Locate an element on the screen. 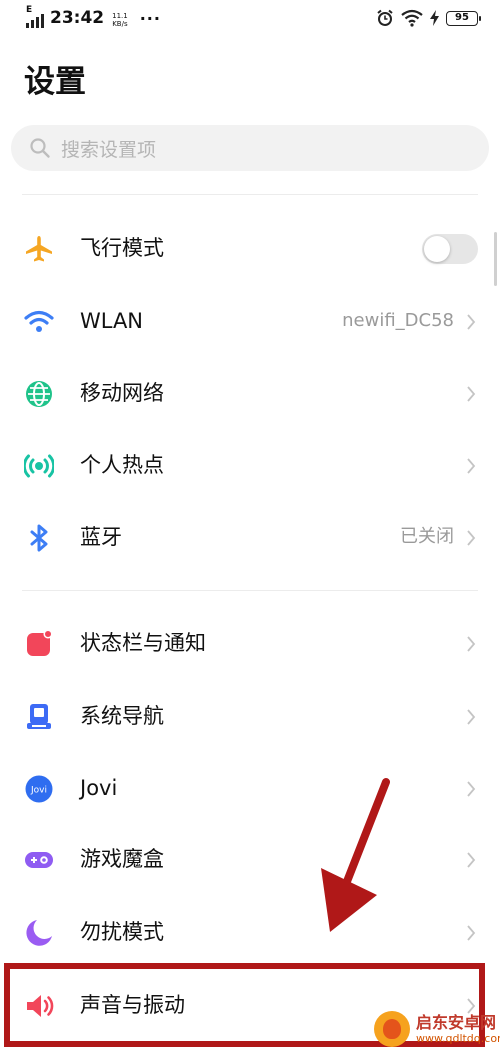  hotspot-icon is located at coordinates (39, 466).